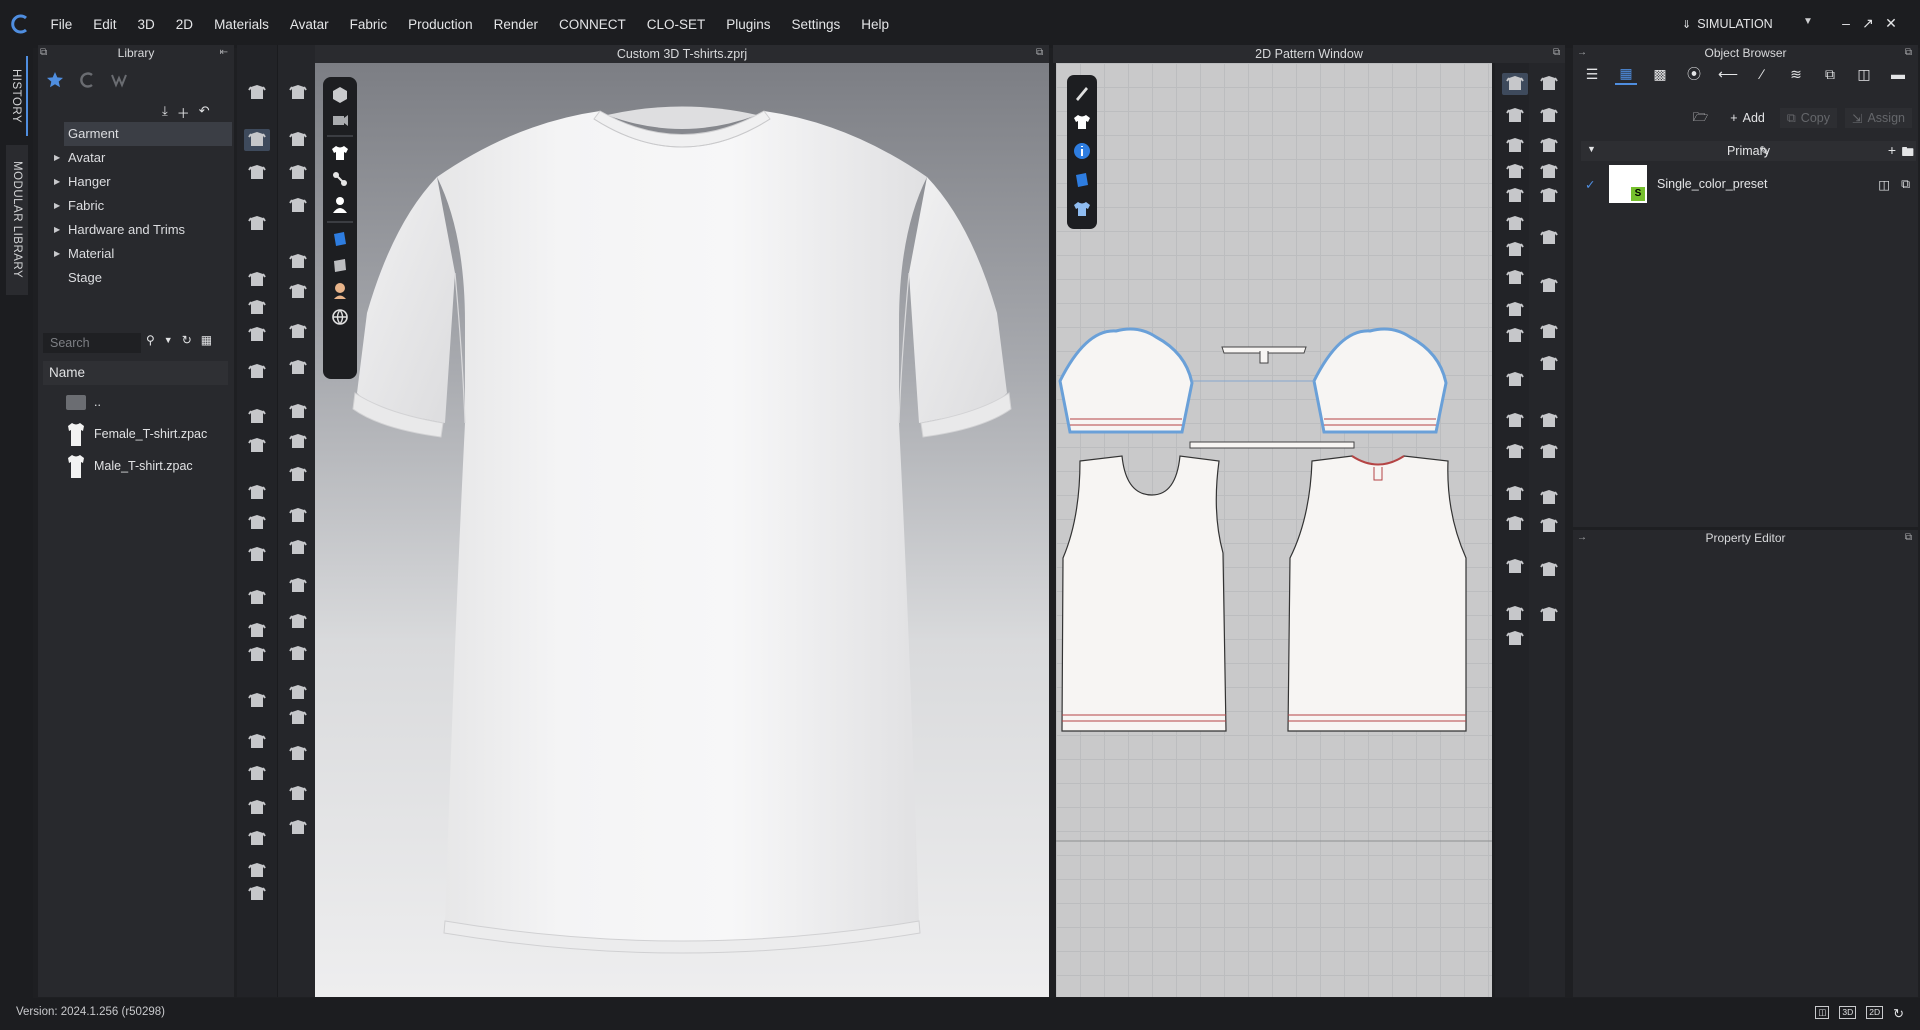 The height and width of the screenshot is (1030, 1920). I want to click on assign-button: ⇲ Assign, so click(1878, 118).